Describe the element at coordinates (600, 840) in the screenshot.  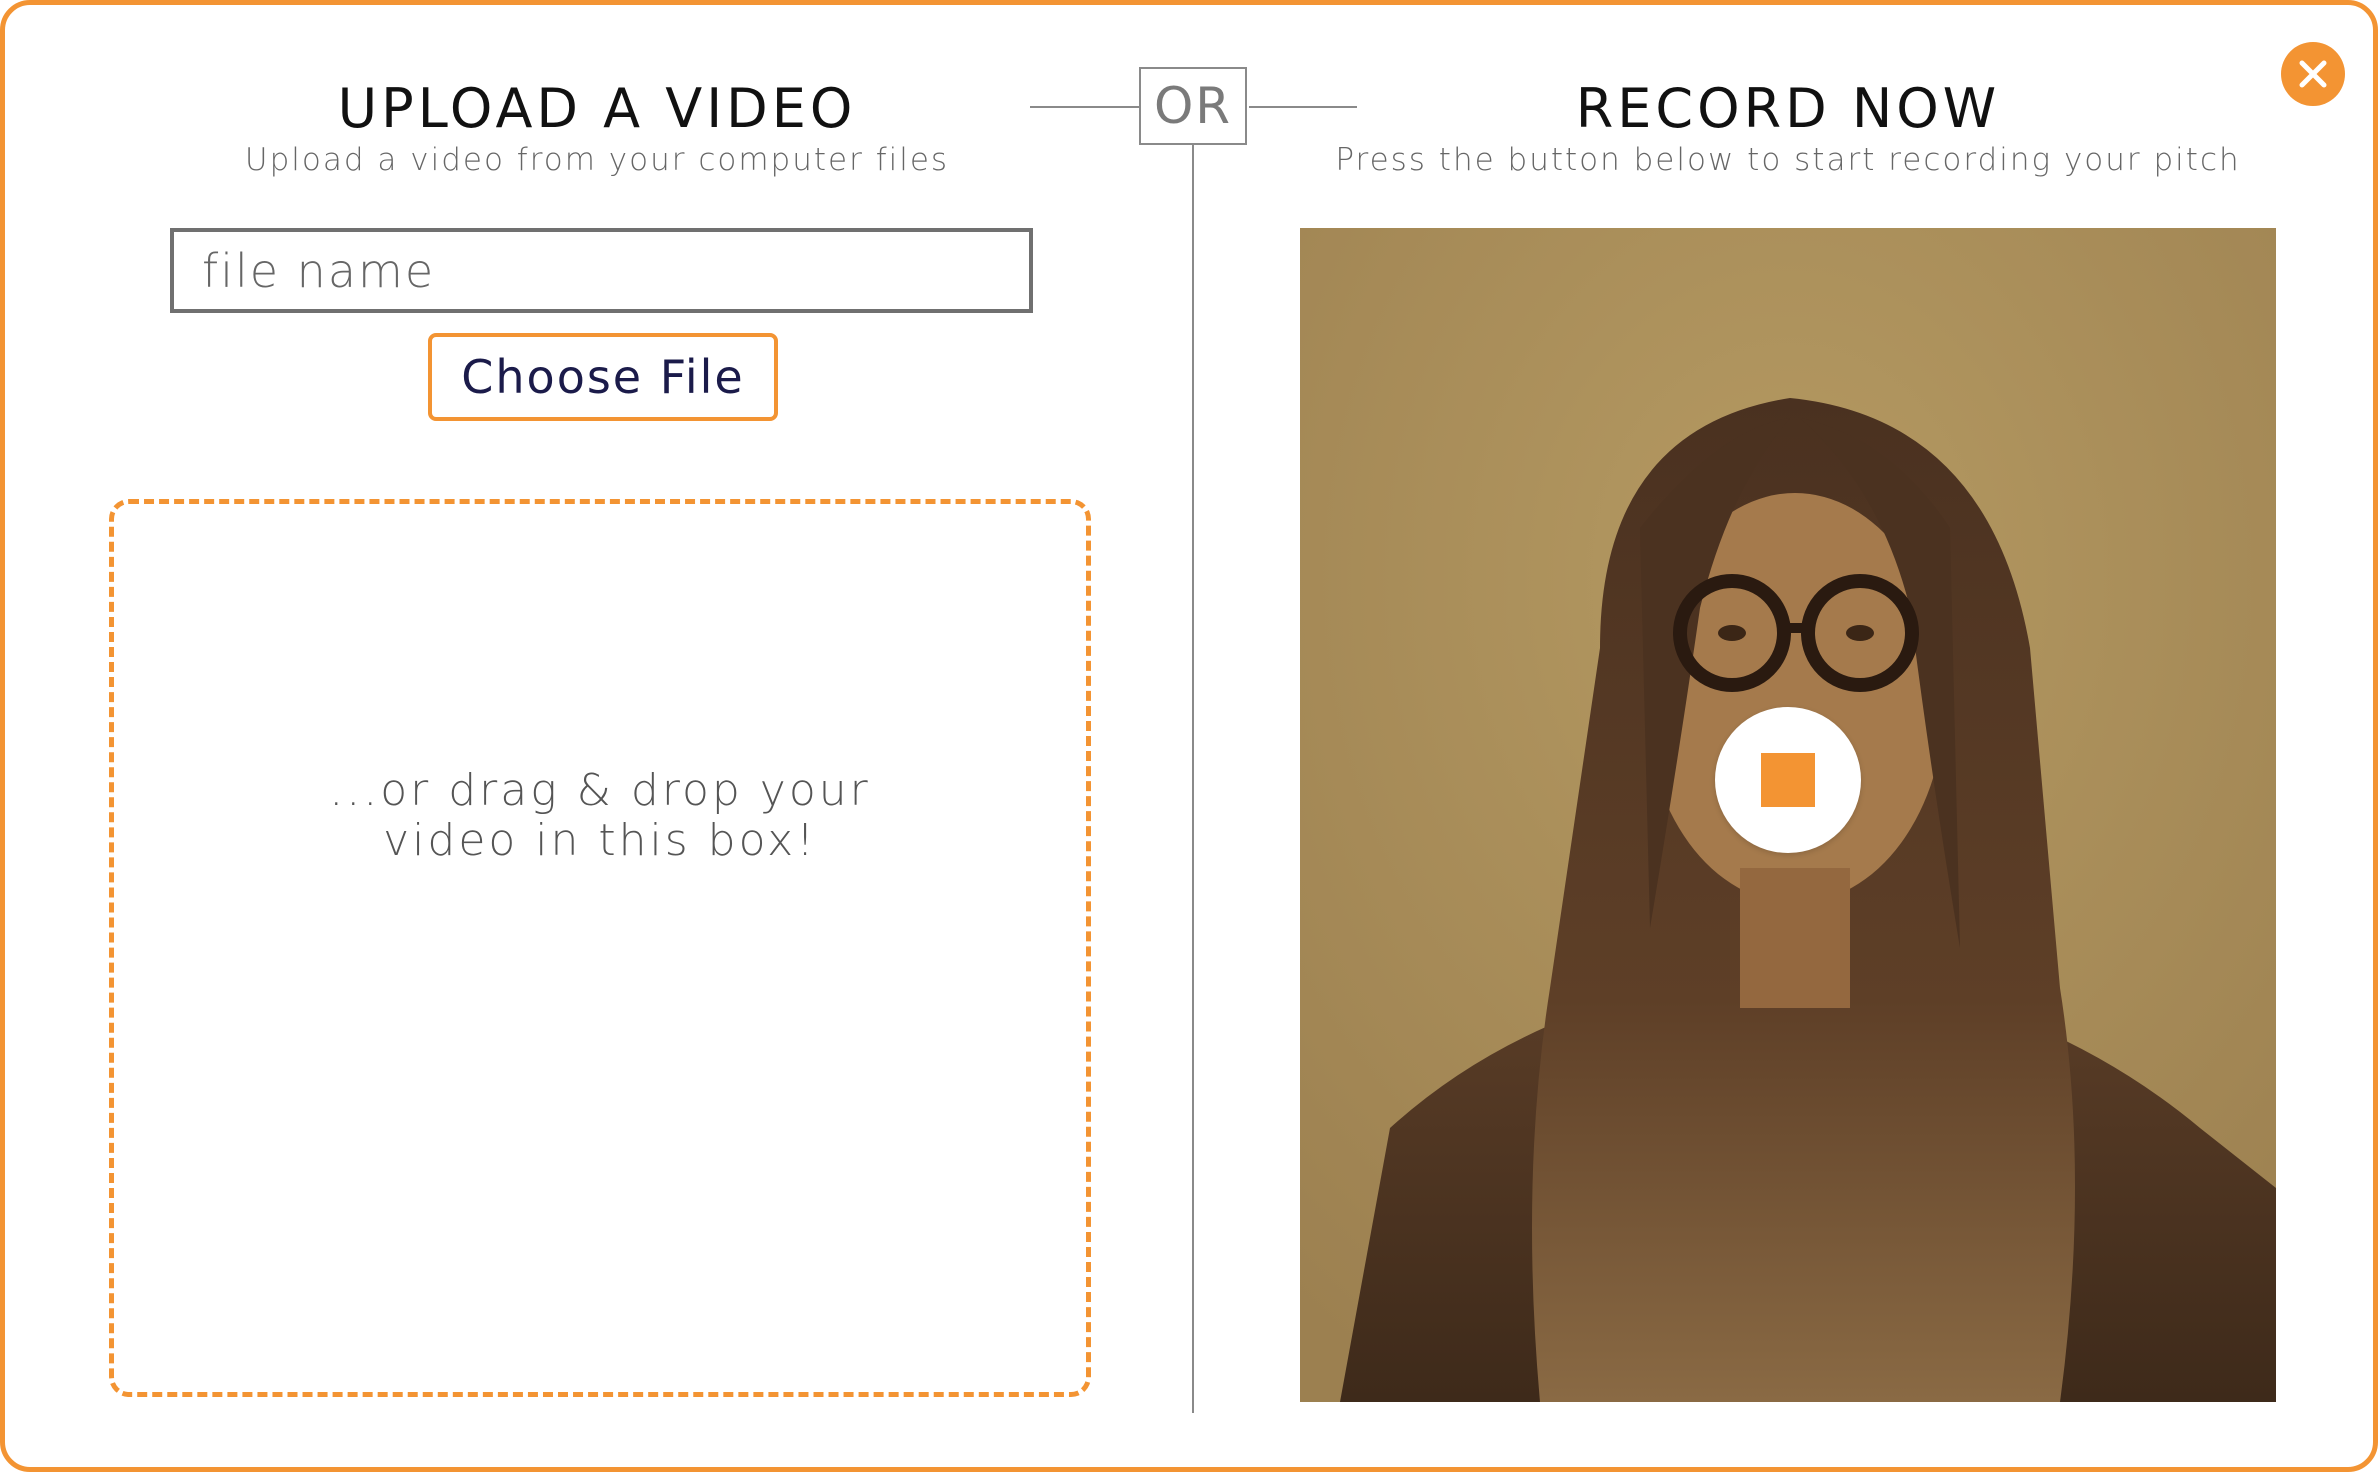
I see `drop-text-line2: video in this box!` at that location.